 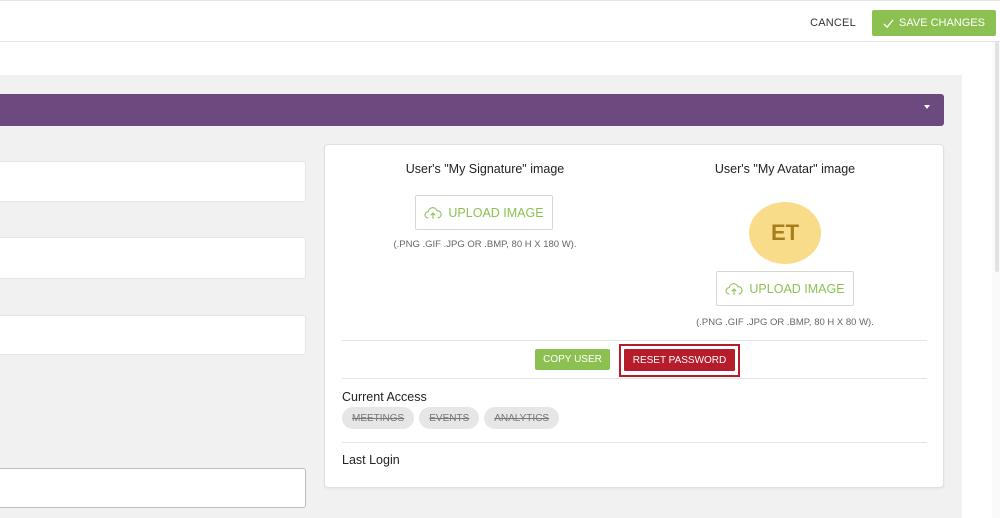 I want to click on upload-avatar-button: UPLOAD IMAGE, so click(x=785, y=288).